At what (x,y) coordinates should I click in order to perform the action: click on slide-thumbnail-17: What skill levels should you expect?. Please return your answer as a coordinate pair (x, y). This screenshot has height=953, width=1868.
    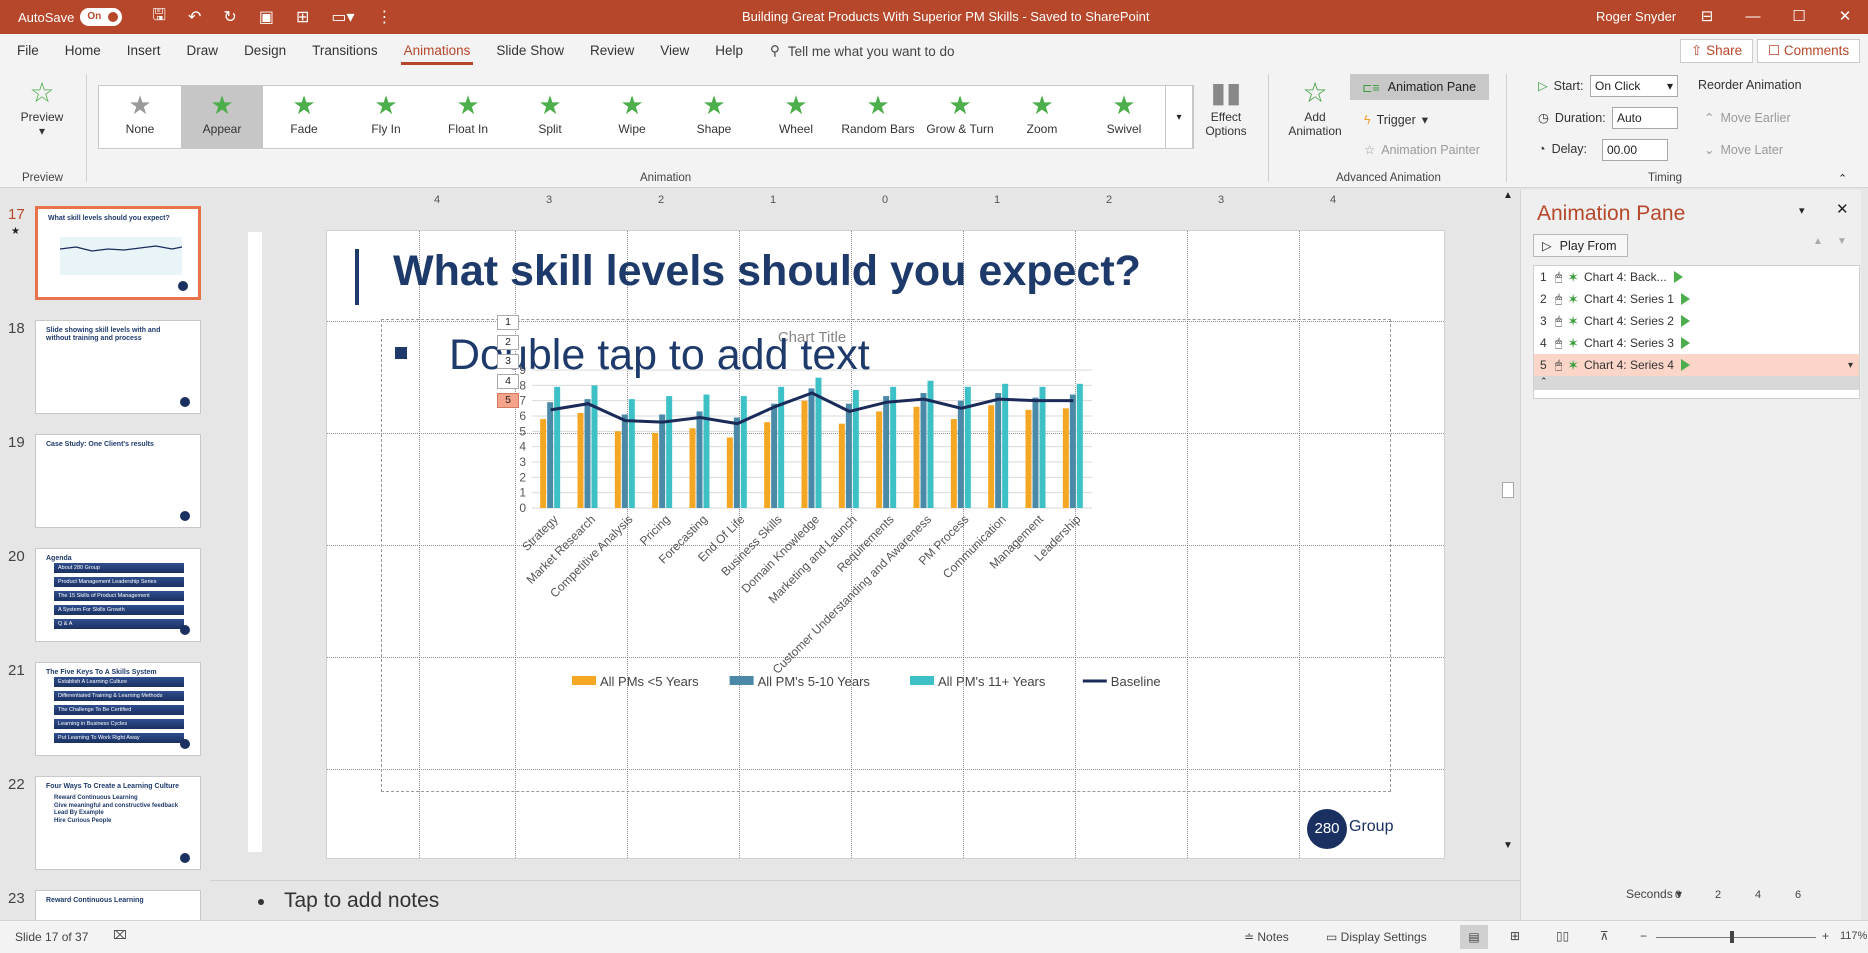
    Looking at the image, I should click on (118, 253).